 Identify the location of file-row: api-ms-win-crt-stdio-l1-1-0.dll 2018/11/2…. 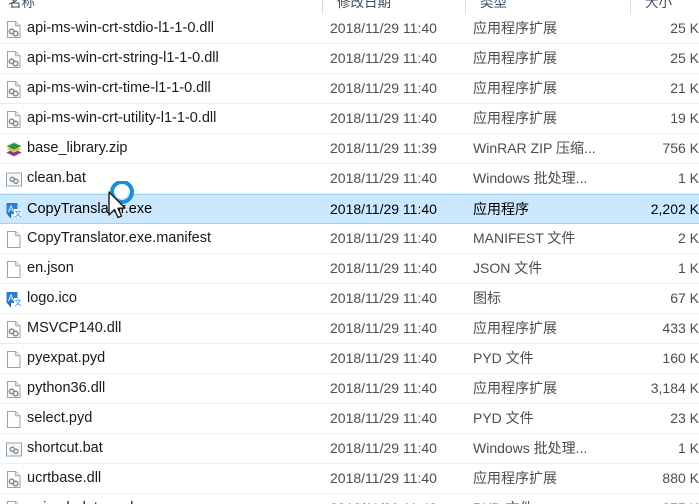
(349, 29).